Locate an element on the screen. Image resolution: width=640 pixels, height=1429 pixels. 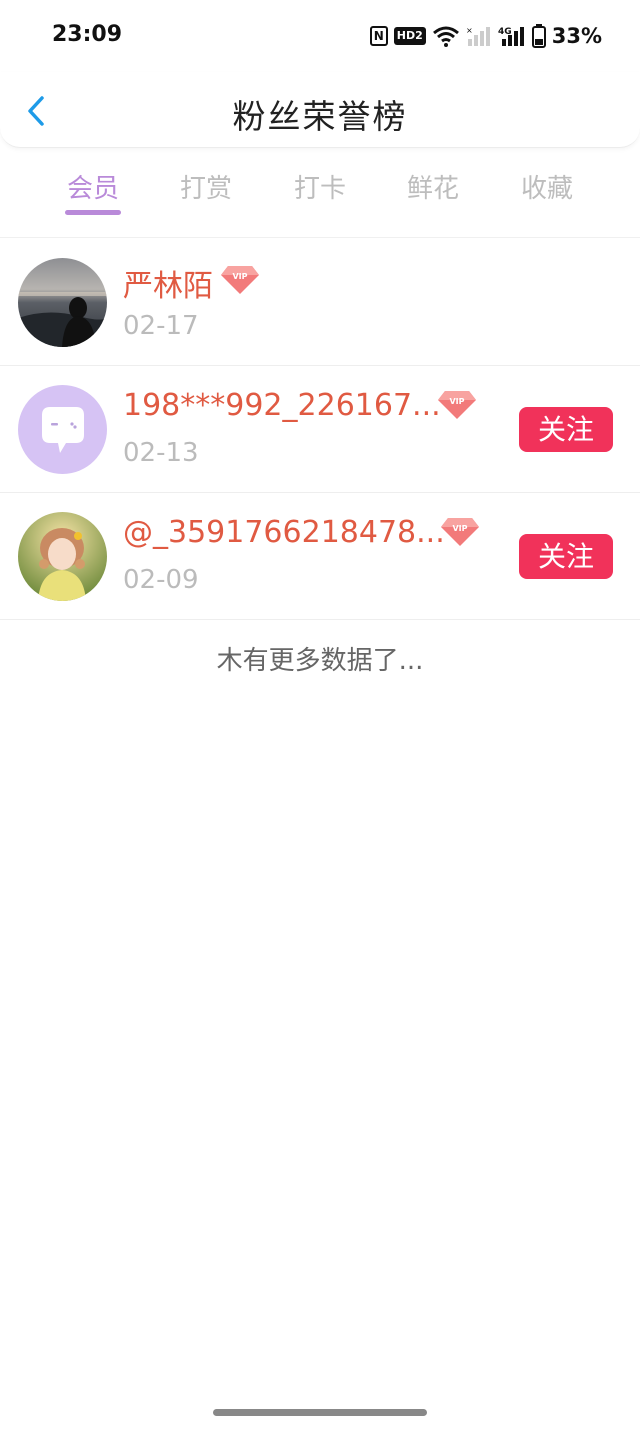
fan-name: 严林陌 is located at coordinates (168, 283).